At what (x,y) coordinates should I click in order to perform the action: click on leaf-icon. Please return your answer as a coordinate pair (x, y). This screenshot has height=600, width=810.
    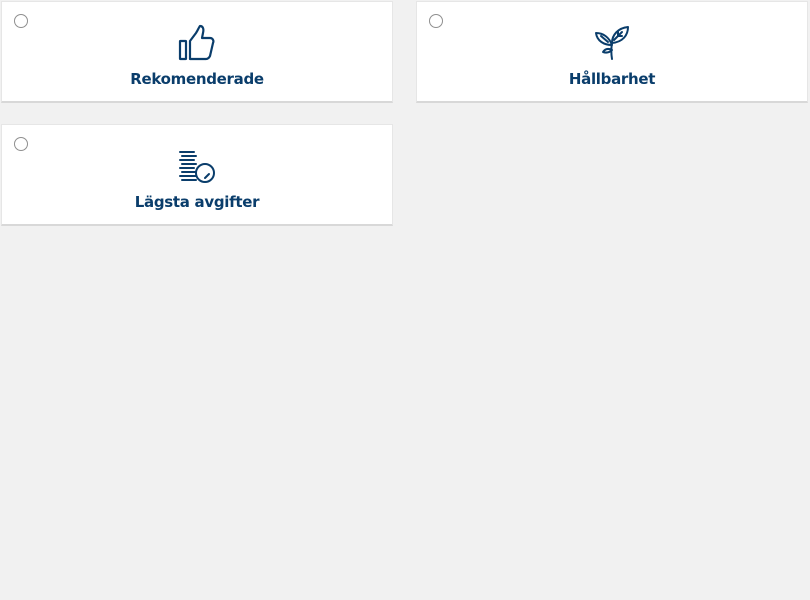
    Looking at the image, I should click on (612, 43).